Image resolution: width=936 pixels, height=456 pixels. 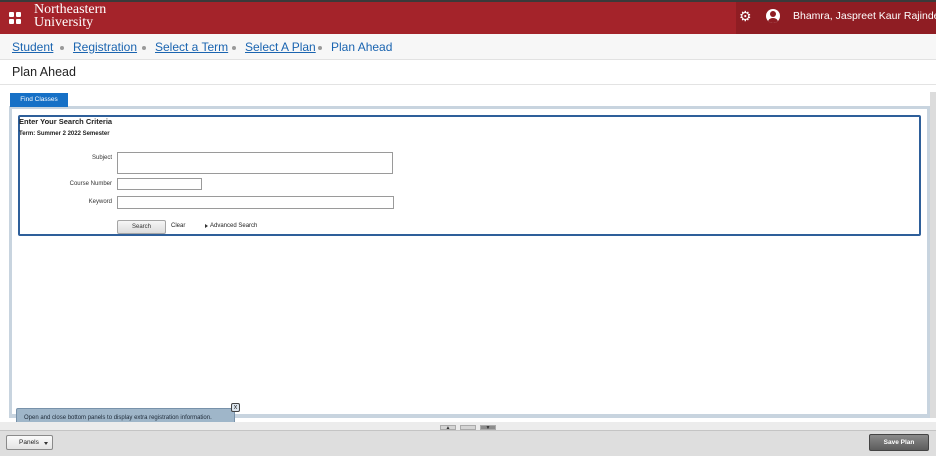 I want to click on user-avatar-icon, so click(x=773, y=16).